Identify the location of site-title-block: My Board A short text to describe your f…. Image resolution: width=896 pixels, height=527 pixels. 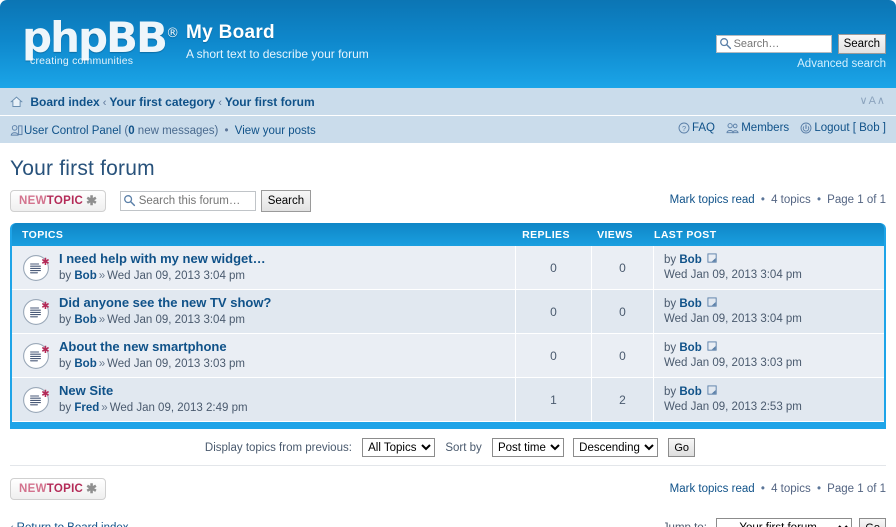
(277, 41).